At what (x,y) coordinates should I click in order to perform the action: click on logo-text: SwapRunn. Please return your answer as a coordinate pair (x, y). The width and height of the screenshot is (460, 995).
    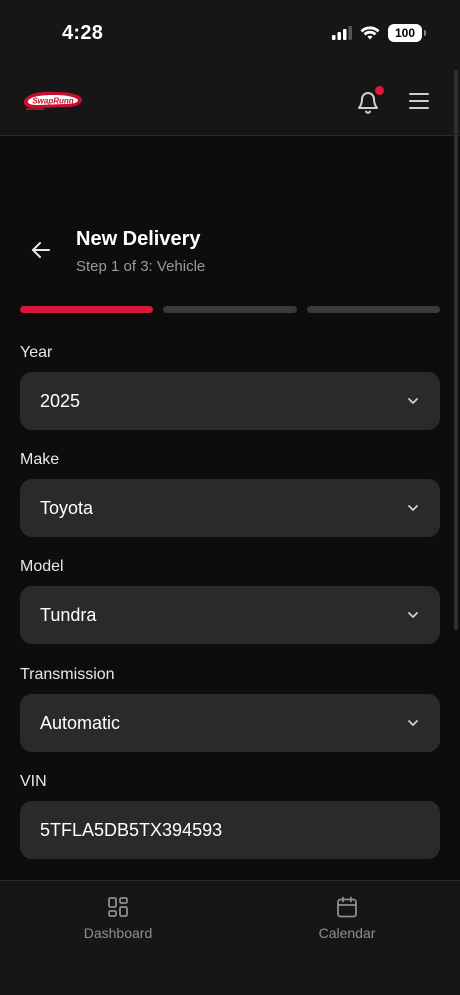
    Looking at the image, I should click on (52, 101).